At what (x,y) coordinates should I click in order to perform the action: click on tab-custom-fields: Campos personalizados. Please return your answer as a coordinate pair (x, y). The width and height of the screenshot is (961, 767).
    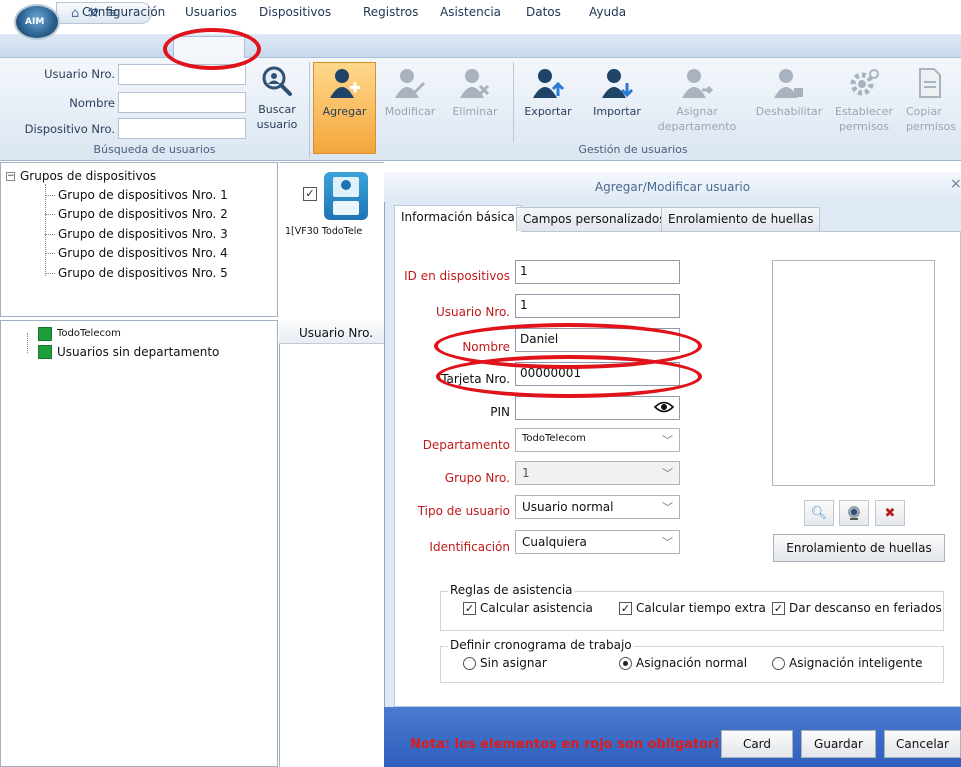
    Looking at the image, I should click on (594, 219).